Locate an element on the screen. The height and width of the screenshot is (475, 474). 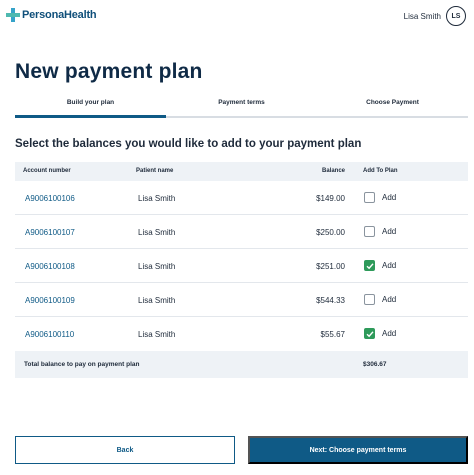
column-header-add: Add To Plan is located at coordinates (380, 171).